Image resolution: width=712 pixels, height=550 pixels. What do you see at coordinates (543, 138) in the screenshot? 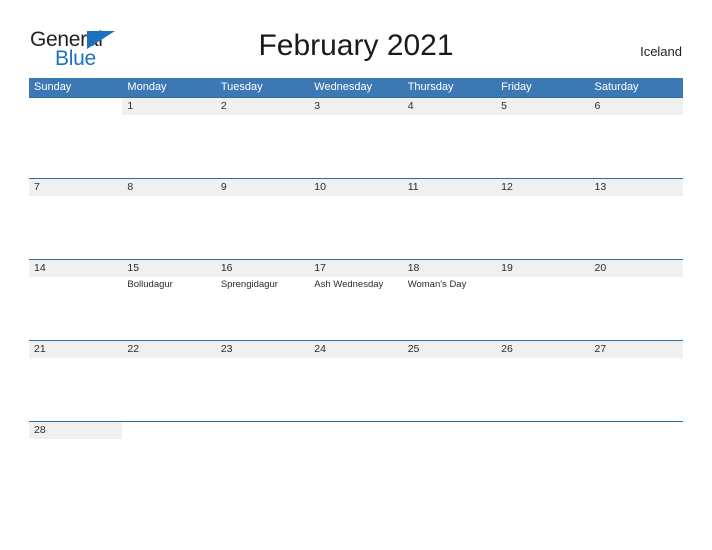
I see `day-cell: 5` at bounding box center [543, 138].